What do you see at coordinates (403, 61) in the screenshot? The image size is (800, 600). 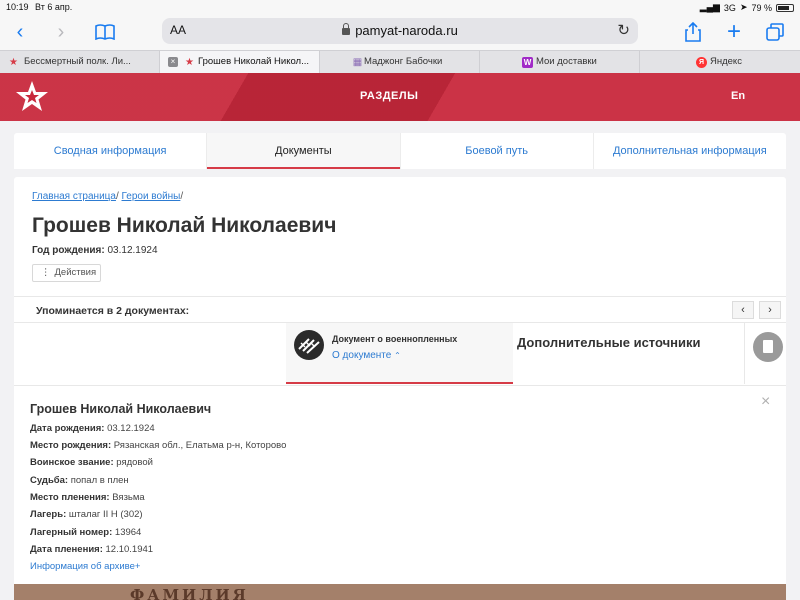 I see `browser-tab-label: Маджонг Бабочки` at bounding box center [403, 61].